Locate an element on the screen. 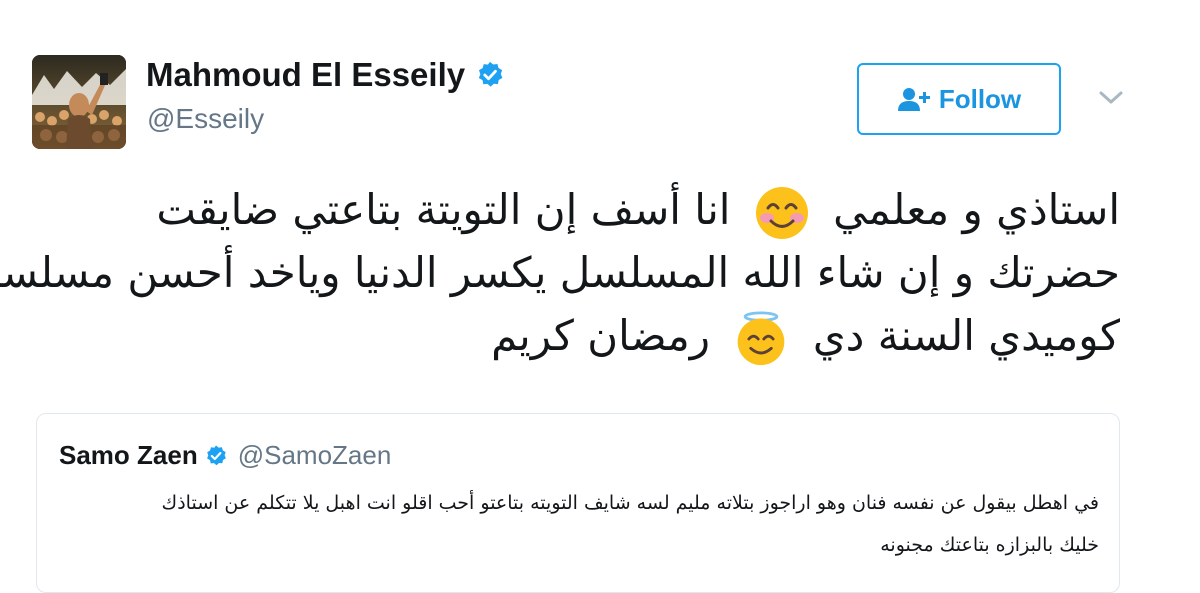 The width and height of the screenshot is (1200, 593). follow-label: Follow is located at coordinates (980, 98).